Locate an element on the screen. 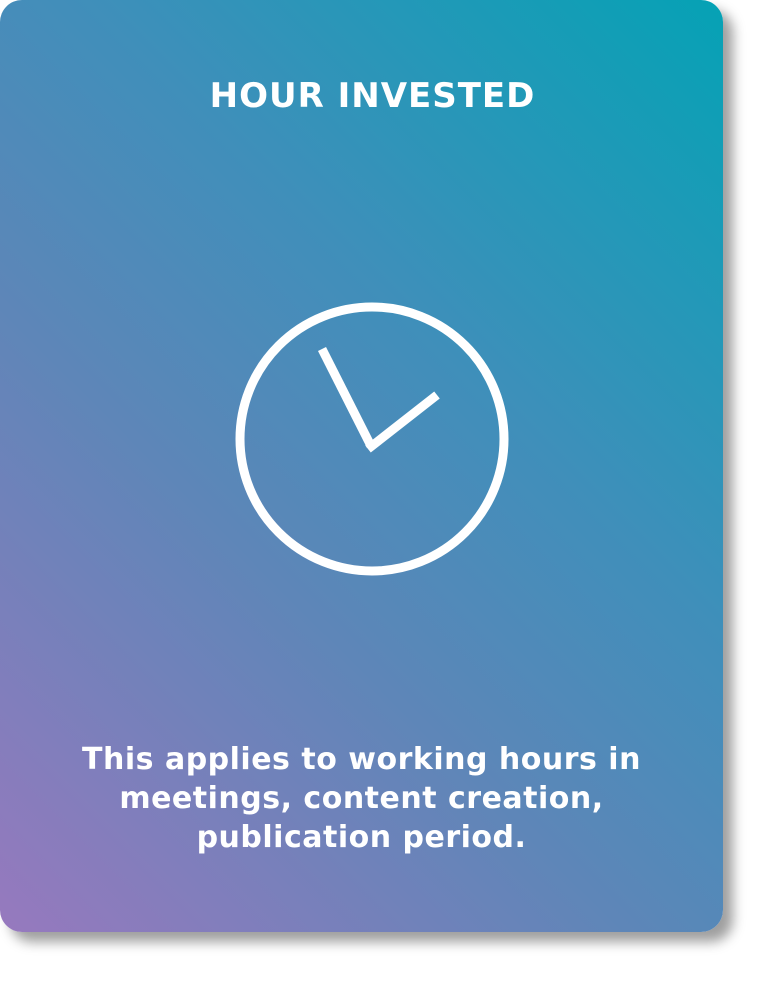  clock-minute-hand is located at coordinates (402, 422).